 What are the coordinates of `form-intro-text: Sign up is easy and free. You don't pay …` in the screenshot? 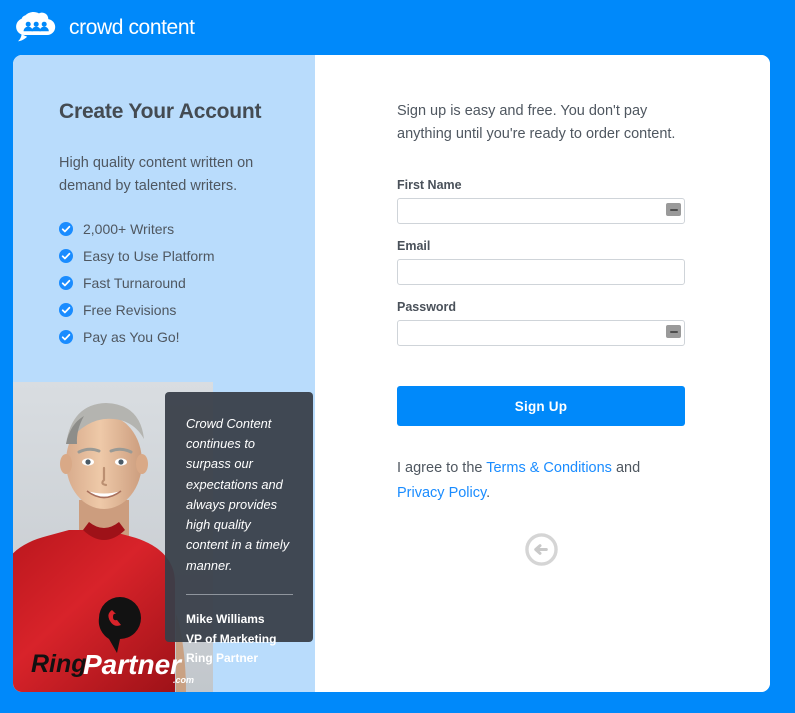 It's located at (536, 123).